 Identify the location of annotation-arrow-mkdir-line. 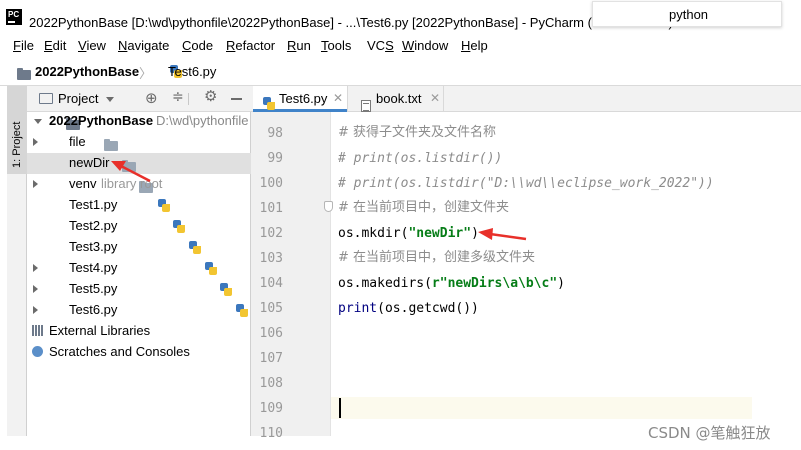
(502, 234).